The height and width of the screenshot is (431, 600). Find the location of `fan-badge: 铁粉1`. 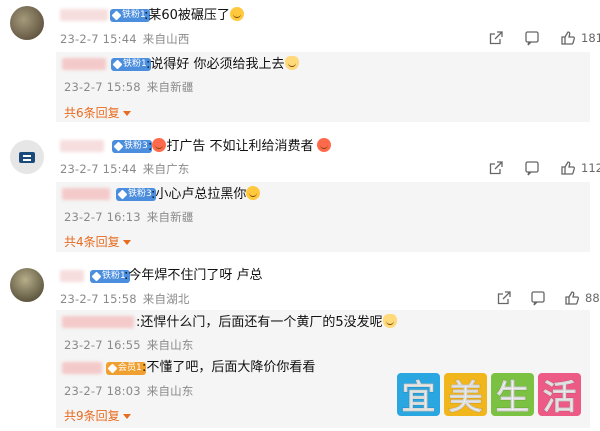

fan-badge: 铁粉1 is located at coordinates (131, 64).